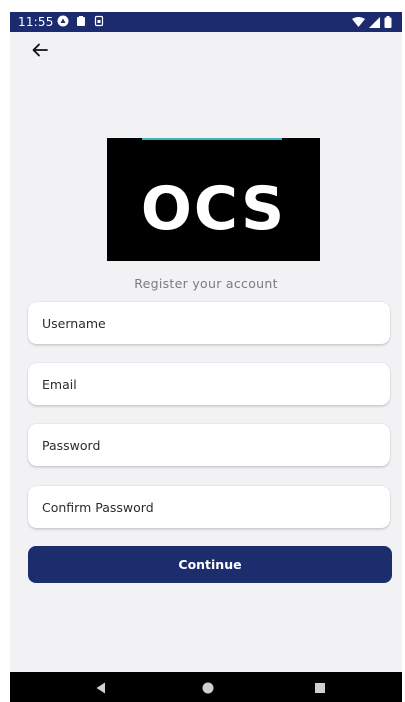 The image size is (405, 702). What do you see at coordinates (213, 209) in the screenshot?
I see `logo-text: OCS` at bounding box center [213, 209].